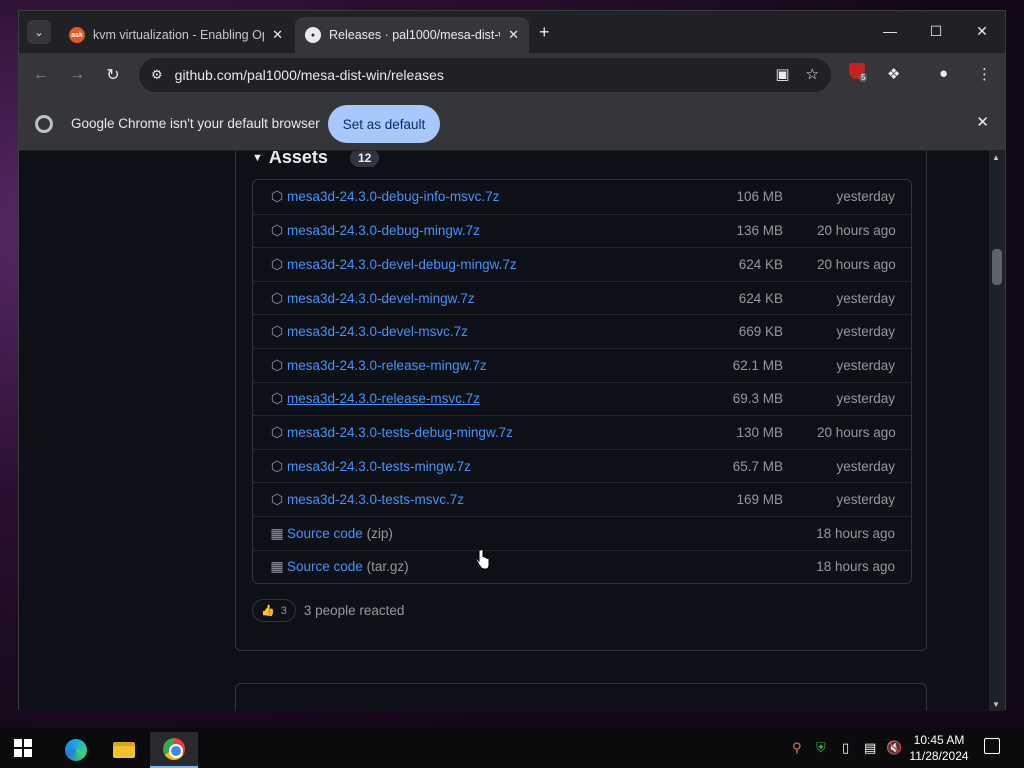  I want to click on asset-size: 669 KB, so click(760, 332).